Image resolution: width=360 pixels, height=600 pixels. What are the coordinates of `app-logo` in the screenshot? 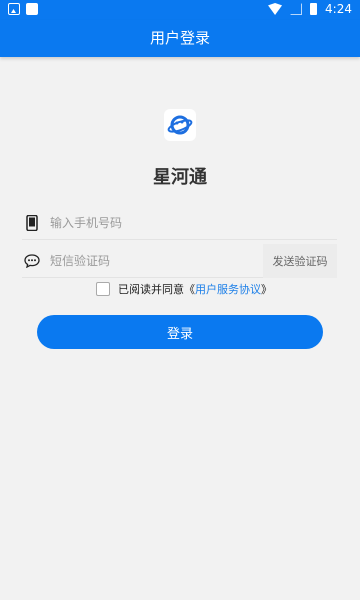 It's located at (180, 125).